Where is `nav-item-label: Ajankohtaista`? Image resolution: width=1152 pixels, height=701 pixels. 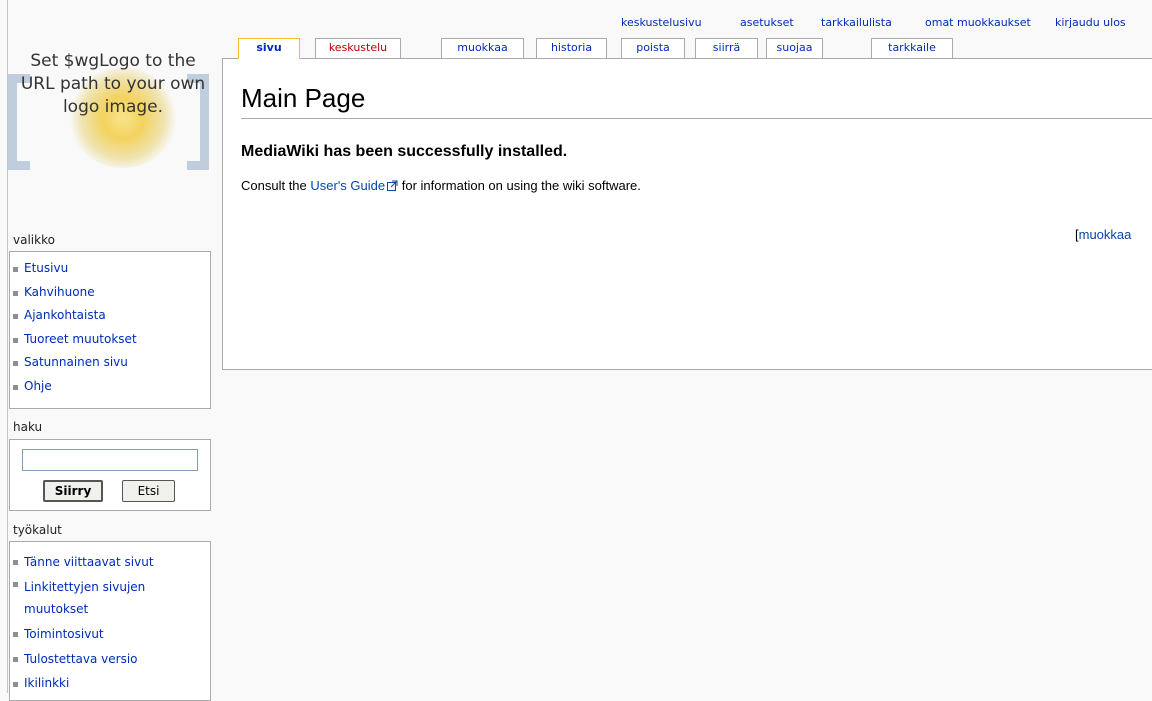 nav-item-label: Ajankohtaista is located at coordinates (65, 315).